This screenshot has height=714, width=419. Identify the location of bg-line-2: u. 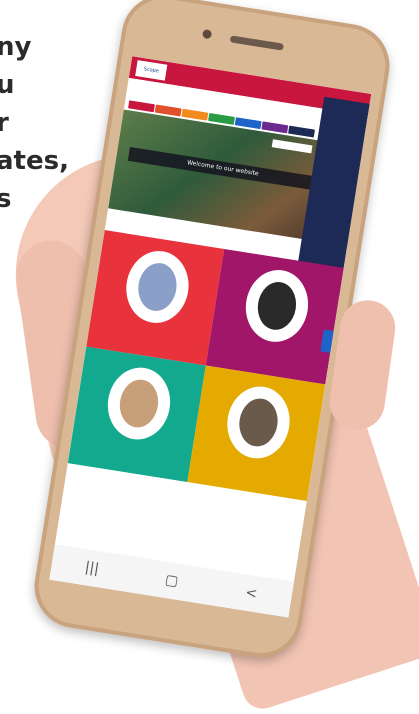
(7, 85).